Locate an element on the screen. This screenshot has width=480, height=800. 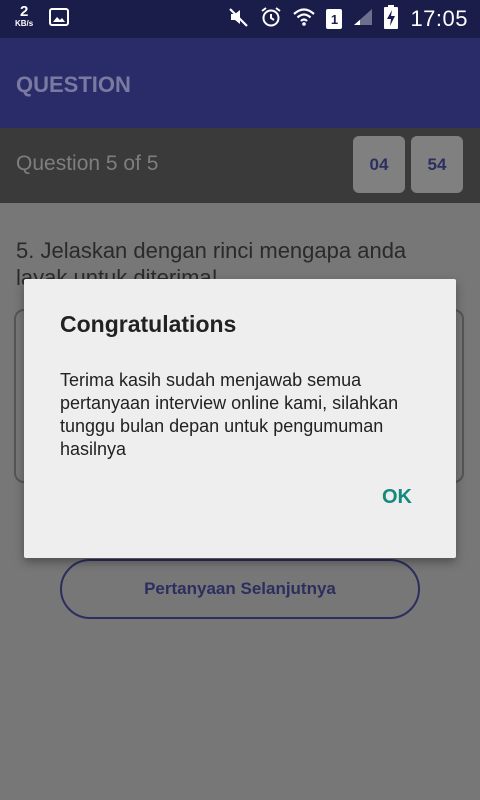
sim-icon: 1 is located at coordinates (334, 19).